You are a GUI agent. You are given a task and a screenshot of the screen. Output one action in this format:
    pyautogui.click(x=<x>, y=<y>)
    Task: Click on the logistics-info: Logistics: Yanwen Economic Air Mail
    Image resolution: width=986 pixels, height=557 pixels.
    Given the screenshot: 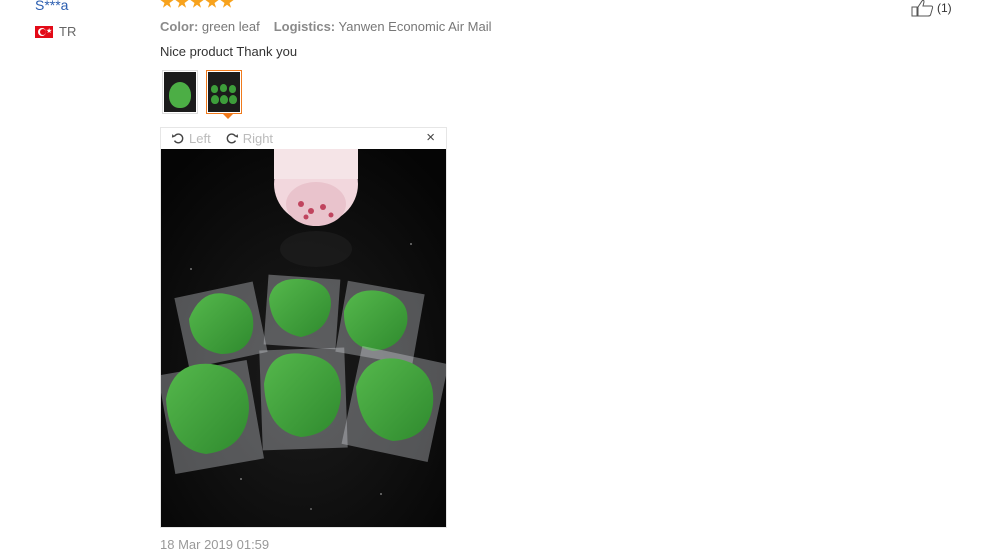 What is the action you would take?
    pyautogui.click(x=383, y=26)
    